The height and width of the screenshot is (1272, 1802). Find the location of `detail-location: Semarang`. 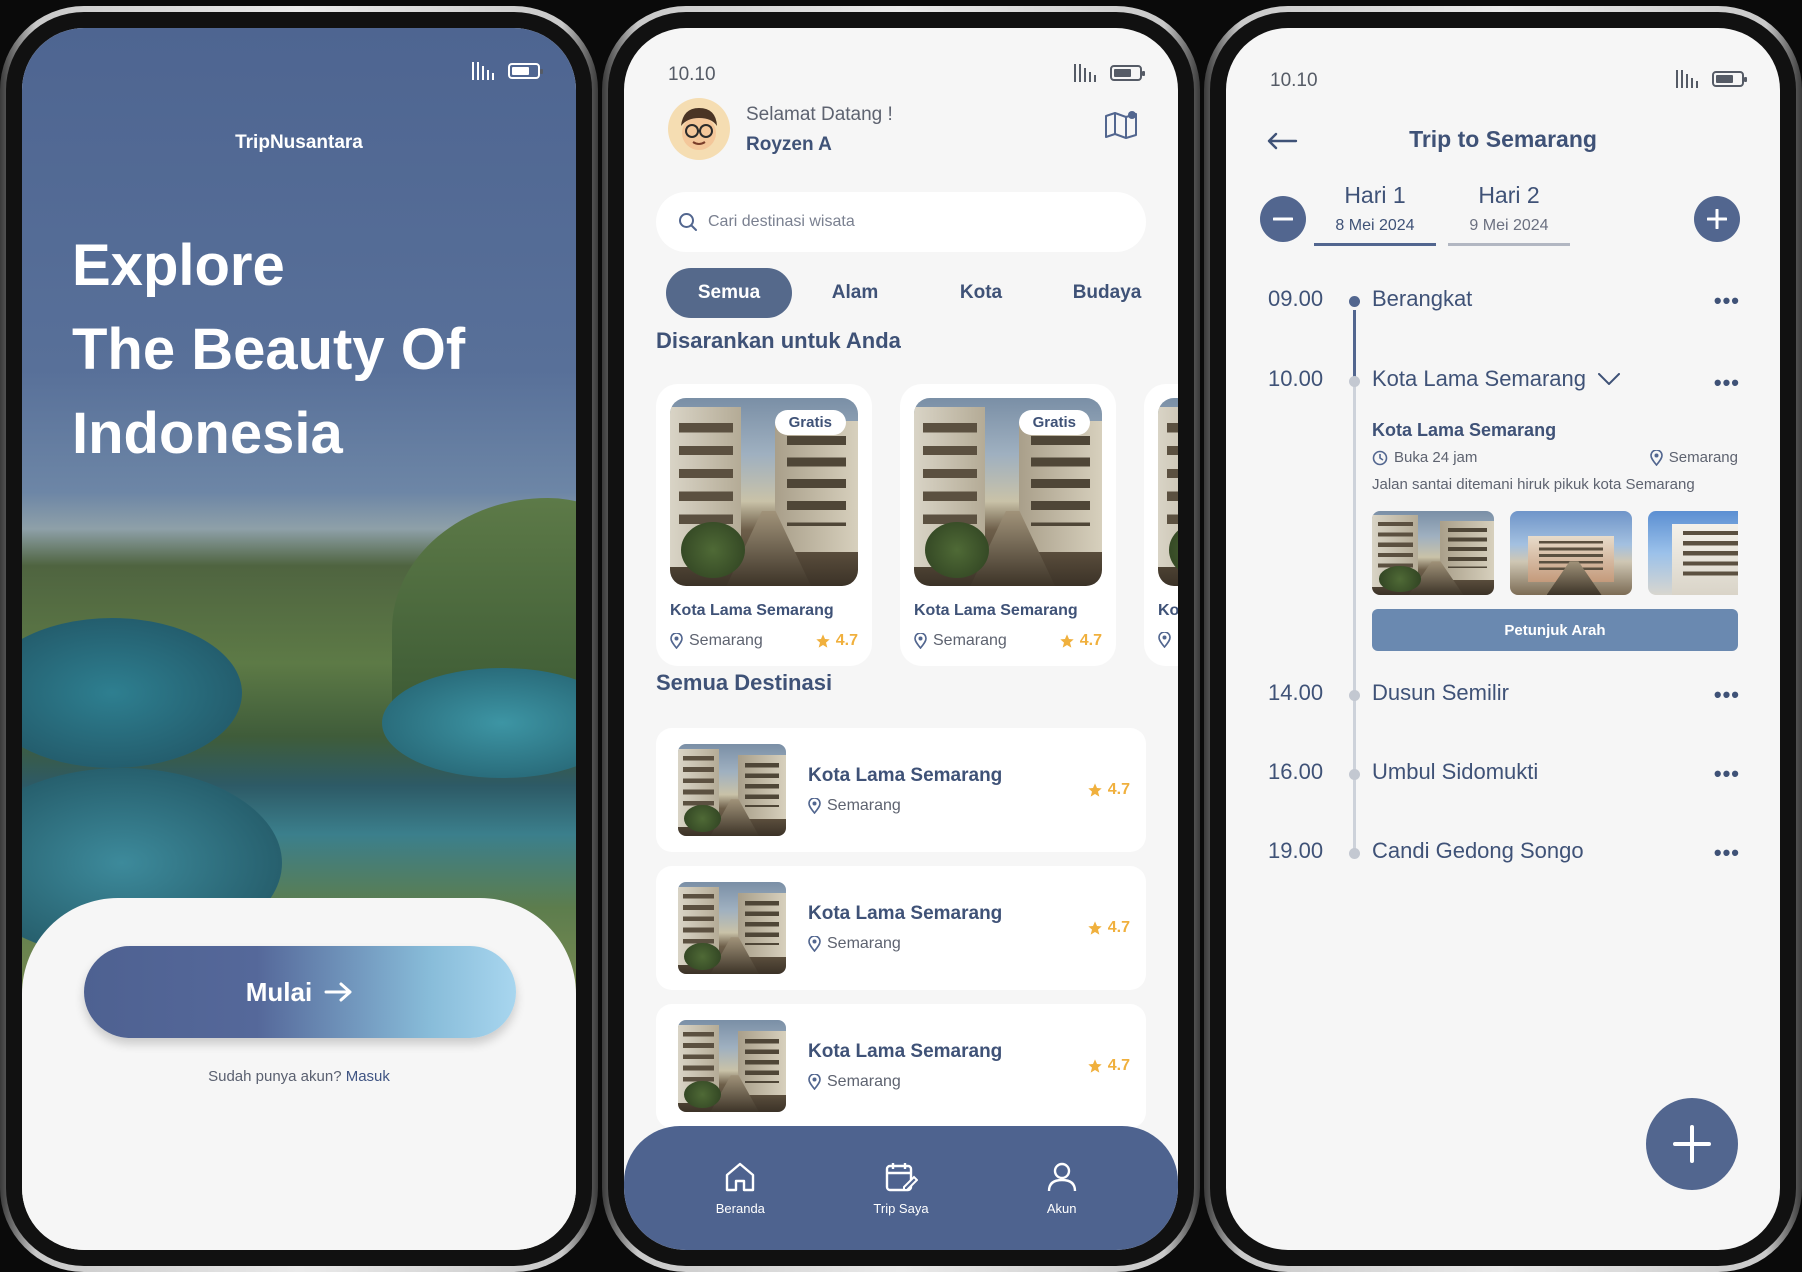

detail-location: Semarang is located at coordinates (1703, 457).